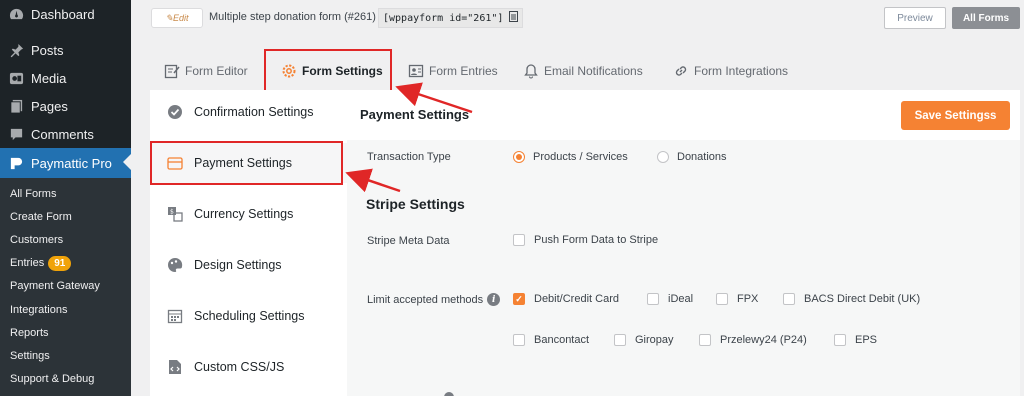 The height and width of the screenshot is (396, 1024). I want to click on arrow-to-form-settings-tab, so click(434, 98).